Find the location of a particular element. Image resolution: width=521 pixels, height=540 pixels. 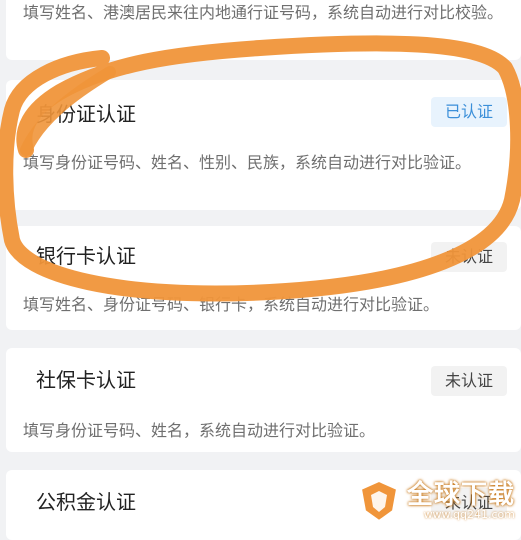

watermark-logo: 全球下载 www.qq241.com is located at coordinates (436, 501).